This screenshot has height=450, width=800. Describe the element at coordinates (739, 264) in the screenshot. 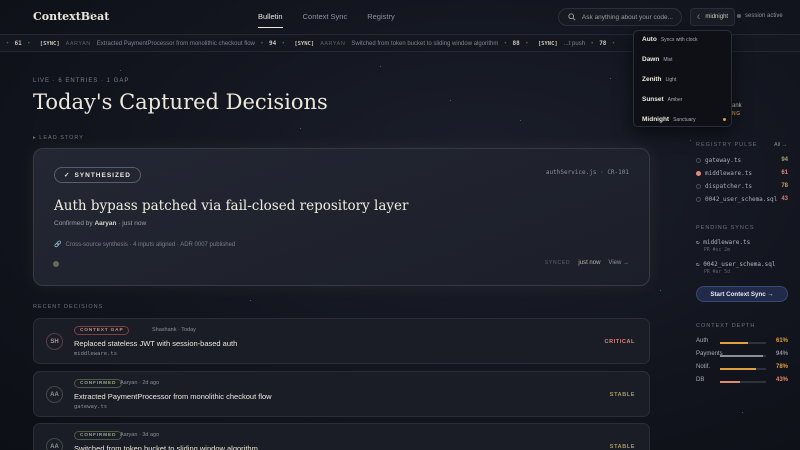

I see `pending-sync-file: 0042_user_schema.sql` at that location.